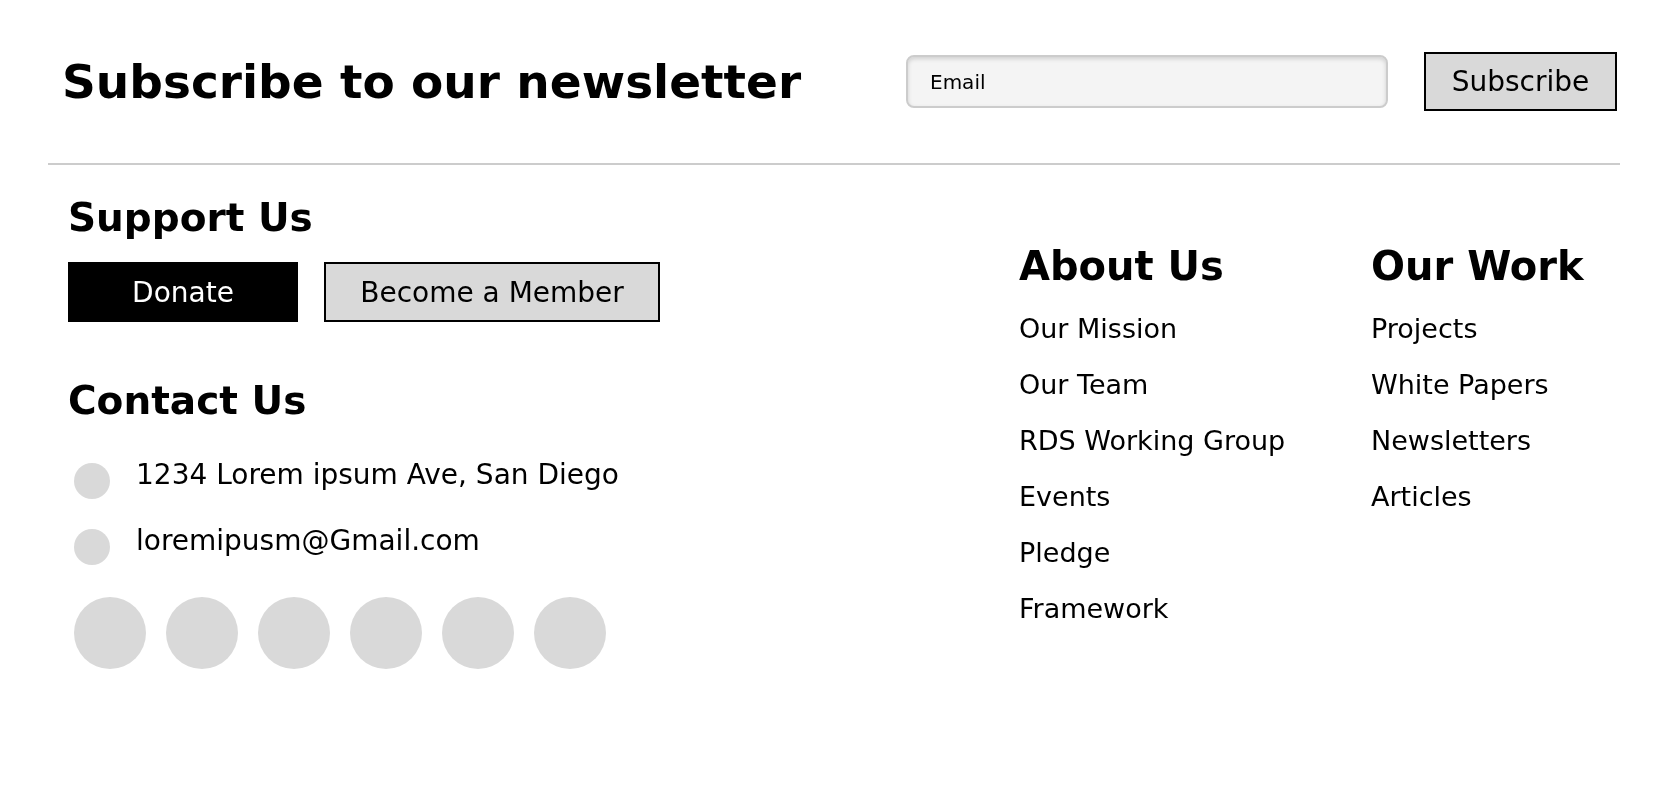  Describe the element at coordinates (492, 292) in the screenshot. I see `member-button: Become a Member` at that location.